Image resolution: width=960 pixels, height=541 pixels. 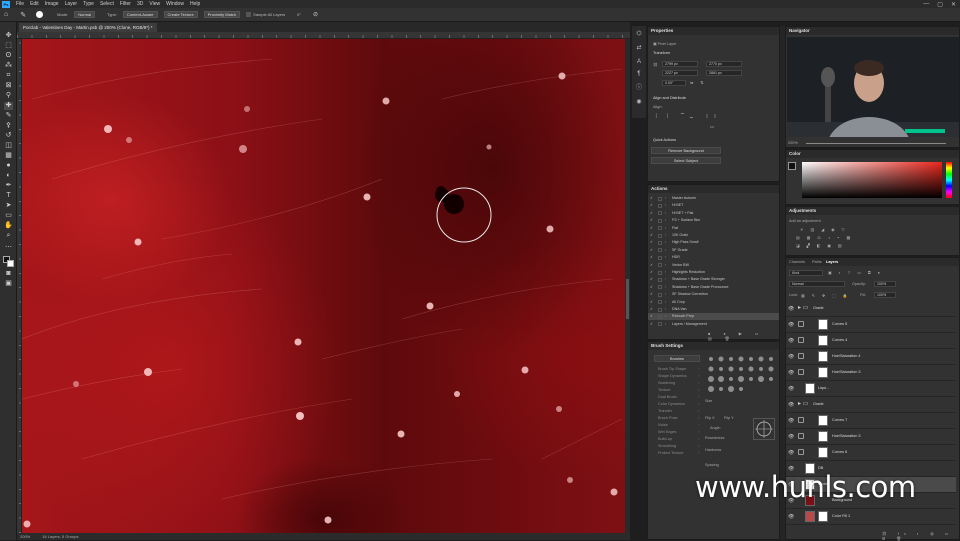 What do you see at coordinates (175, 4) in the screenshot?
I see `menu-window: Window` at bounding box center [175, 4].